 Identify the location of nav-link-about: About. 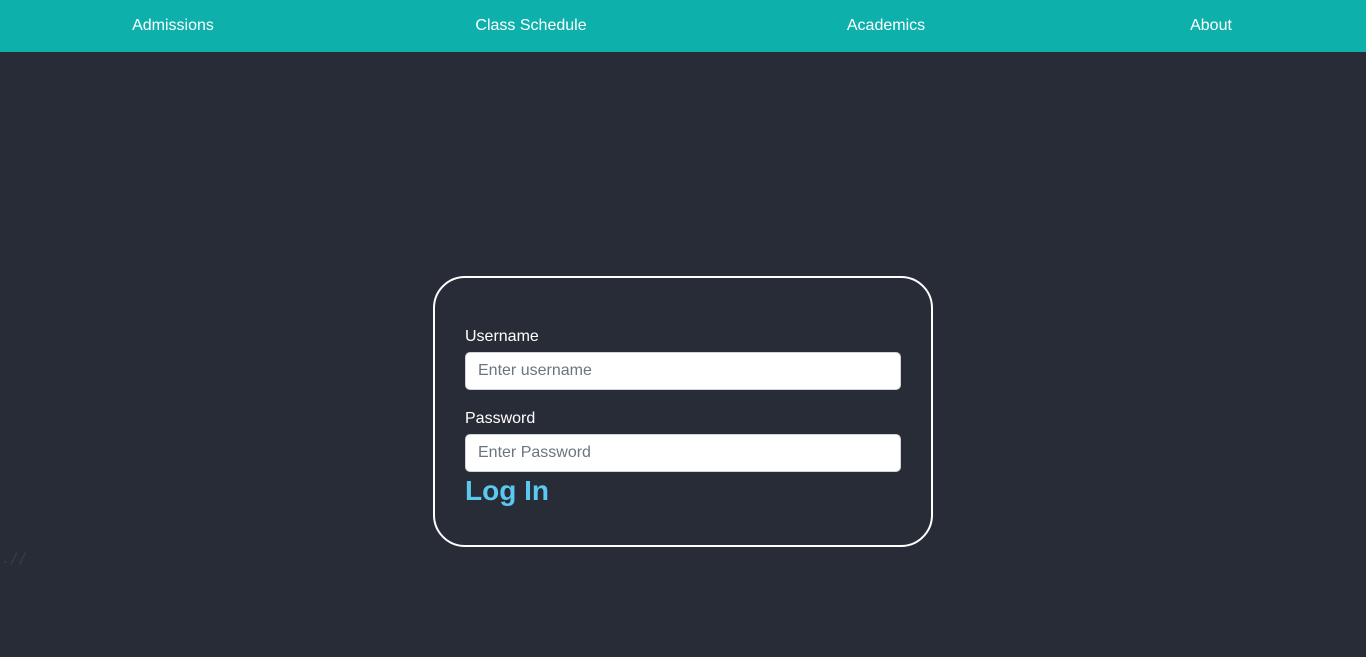
(1211, 26).